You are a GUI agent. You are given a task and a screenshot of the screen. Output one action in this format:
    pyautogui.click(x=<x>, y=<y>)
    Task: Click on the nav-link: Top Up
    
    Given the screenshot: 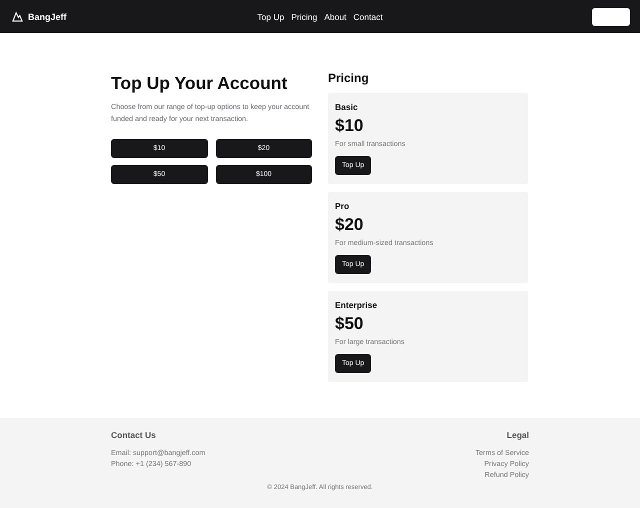 What is the action you would take?
    pyautogui.click(x=270, y=17)
    